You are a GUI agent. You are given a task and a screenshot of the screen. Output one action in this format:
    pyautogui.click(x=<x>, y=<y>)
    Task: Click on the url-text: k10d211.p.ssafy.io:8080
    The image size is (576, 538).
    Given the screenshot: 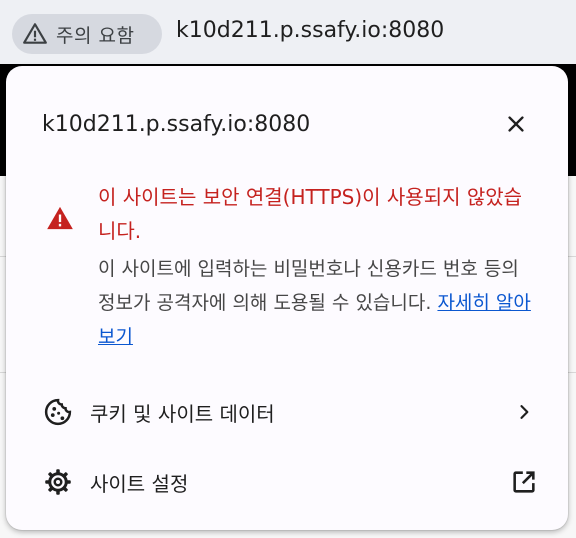 What is the action you would take?
    pyautogui.click(x=310, y=30)
    